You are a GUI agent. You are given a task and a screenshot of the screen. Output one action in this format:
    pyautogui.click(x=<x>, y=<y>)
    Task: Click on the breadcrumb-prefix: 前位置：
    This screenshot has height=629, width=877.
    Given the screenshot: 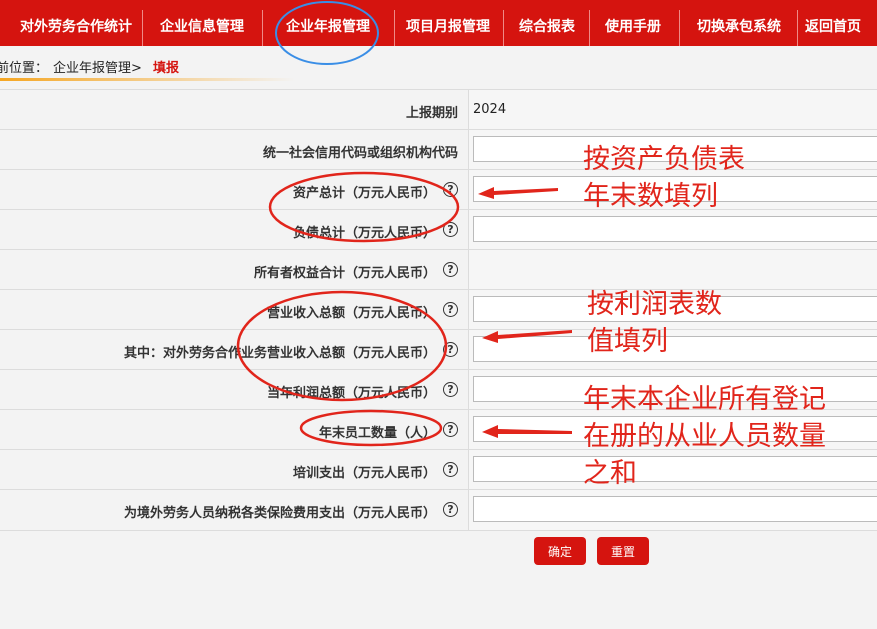 What is the action you would take?
    pyautogui.click(x=24, y=68)
    